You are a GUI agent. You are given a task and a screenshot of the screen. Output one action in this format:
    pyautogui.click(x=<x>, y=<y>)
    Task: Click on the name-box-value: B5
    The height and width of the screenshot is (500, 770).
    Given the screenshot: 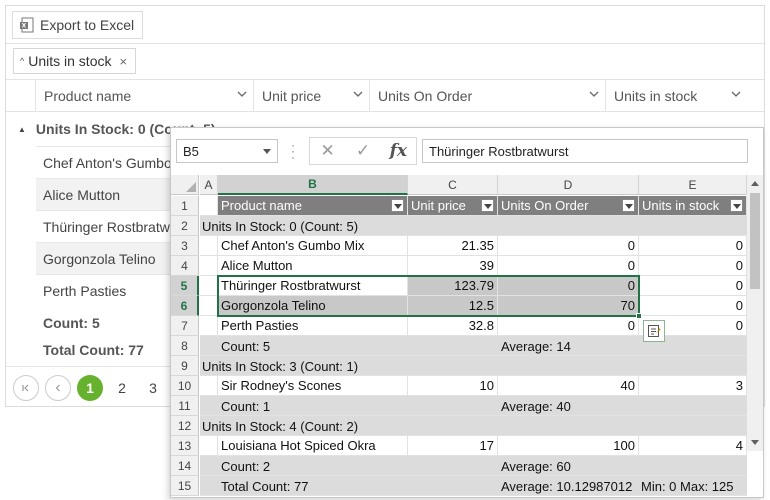 What is the action you would take?
    pyautogui.click(x=191, y=151)
    